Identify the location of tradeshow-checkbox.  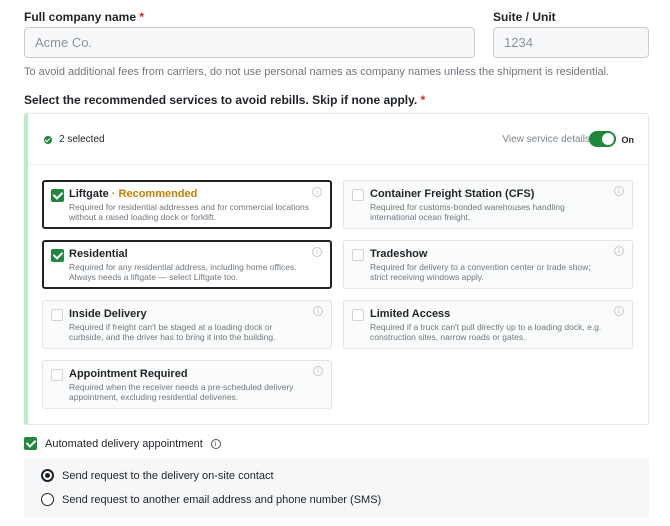
(358, 255).